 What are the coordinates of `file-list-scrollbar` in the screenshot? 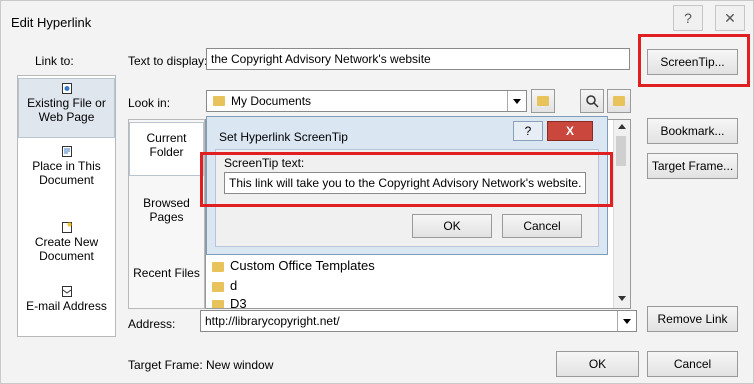 It's located at (621, 214).